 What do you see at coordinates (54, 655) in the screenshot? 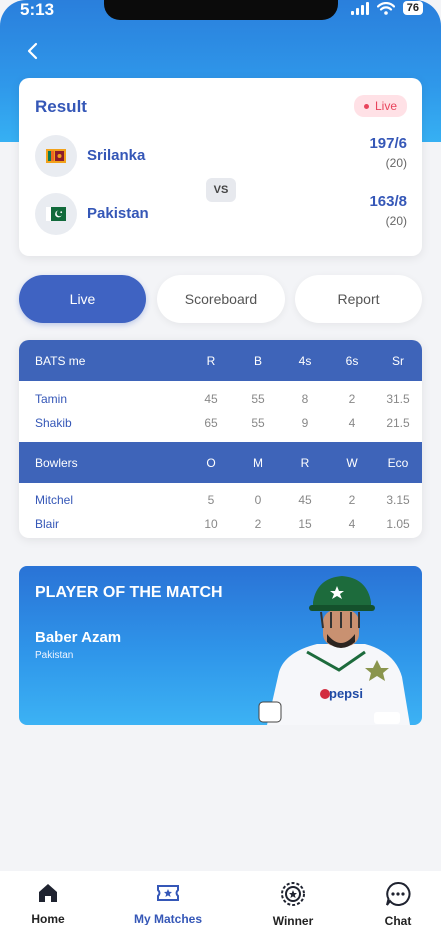
I see `potm-player-country: Pakistan` at bounding box center [54, 655].